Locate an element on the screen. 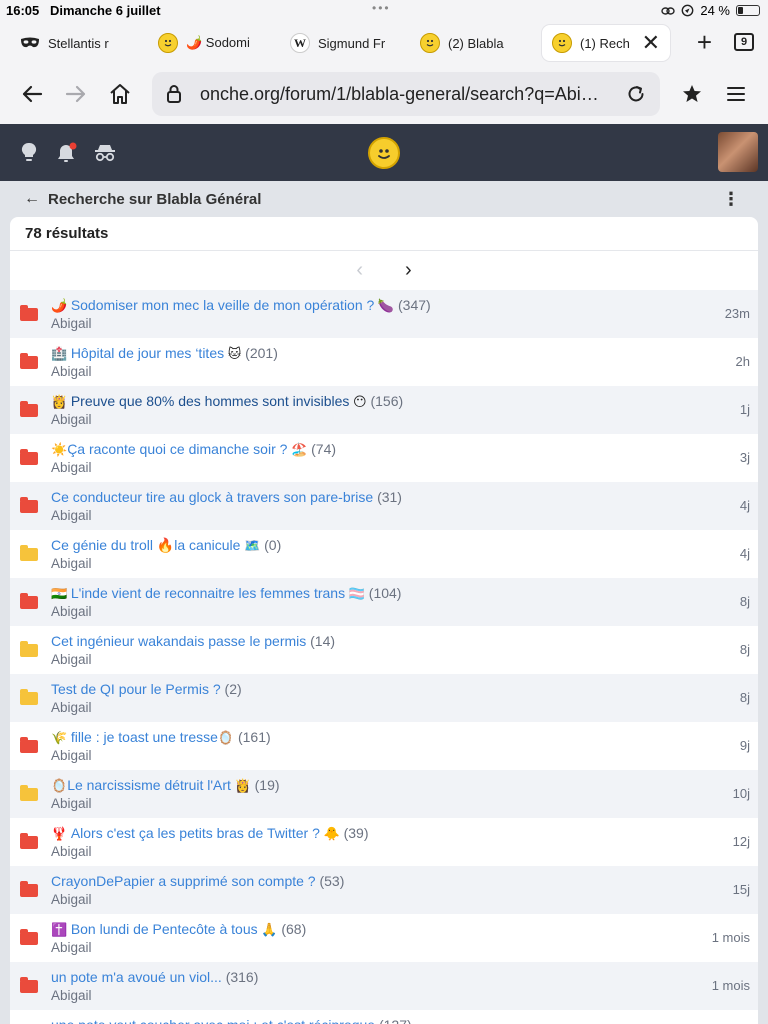 The image size is (768, 1024). tab-count-button: 9 is located at coordinates (744, 42).